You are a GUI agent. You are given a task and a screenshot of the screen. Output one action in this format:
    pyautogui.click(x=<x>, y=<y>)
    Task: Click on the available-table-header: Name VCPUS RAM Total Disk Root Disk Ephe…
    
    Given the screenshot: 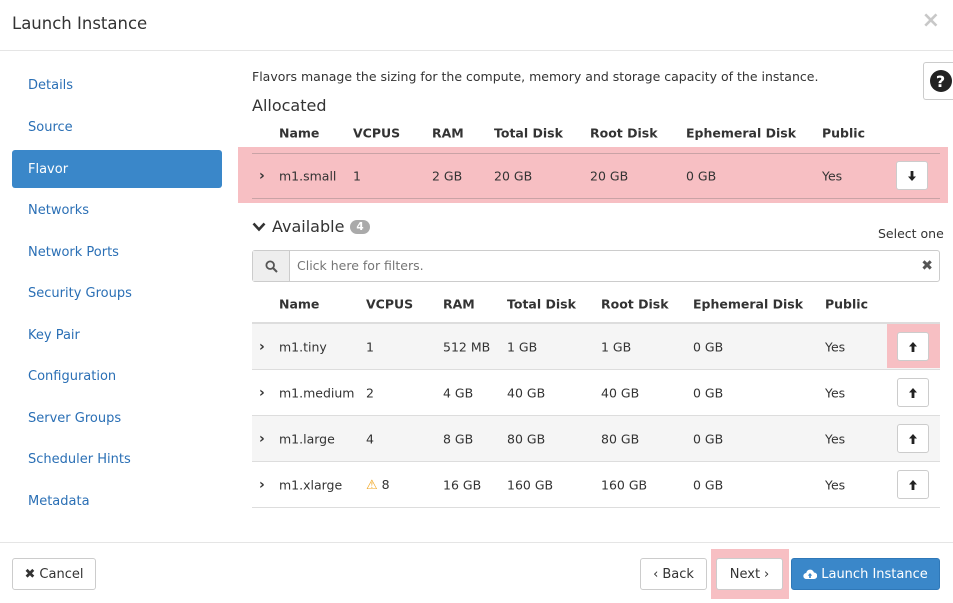 What is the action you would take?
    pyautogui.click(x=596, y=304)
    